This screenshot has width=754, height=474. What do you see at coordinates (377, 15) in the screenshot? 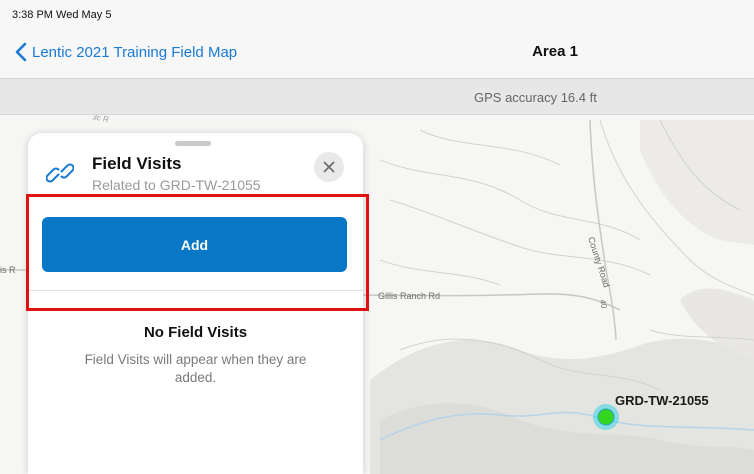
I see `status-bar: 3:38 PM Wed May 5` at bounding box center [377, 15].